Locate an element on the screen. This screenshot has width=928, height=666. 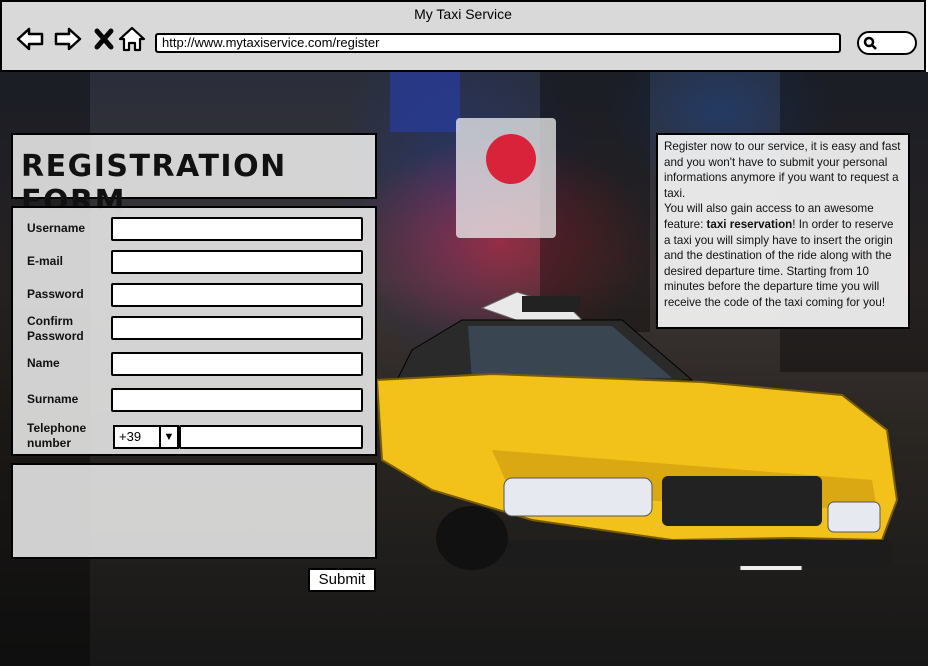
country-code-select: +39 ▼ is located at coordinates (146, 437).